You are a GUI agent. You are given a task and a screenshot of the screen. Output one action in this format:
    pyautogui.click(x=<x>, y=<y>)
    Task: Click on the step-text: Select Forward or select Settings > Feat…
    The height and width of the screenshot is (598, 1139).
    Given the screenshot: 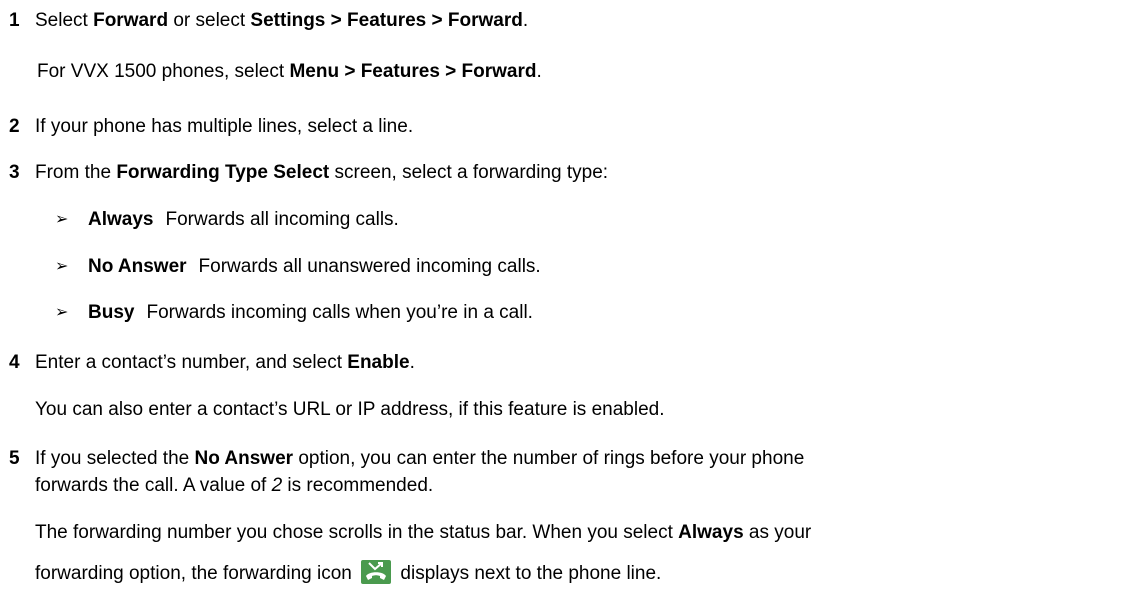 What is the action you would take?
    pyautogui.click(x=281, y=21)
    